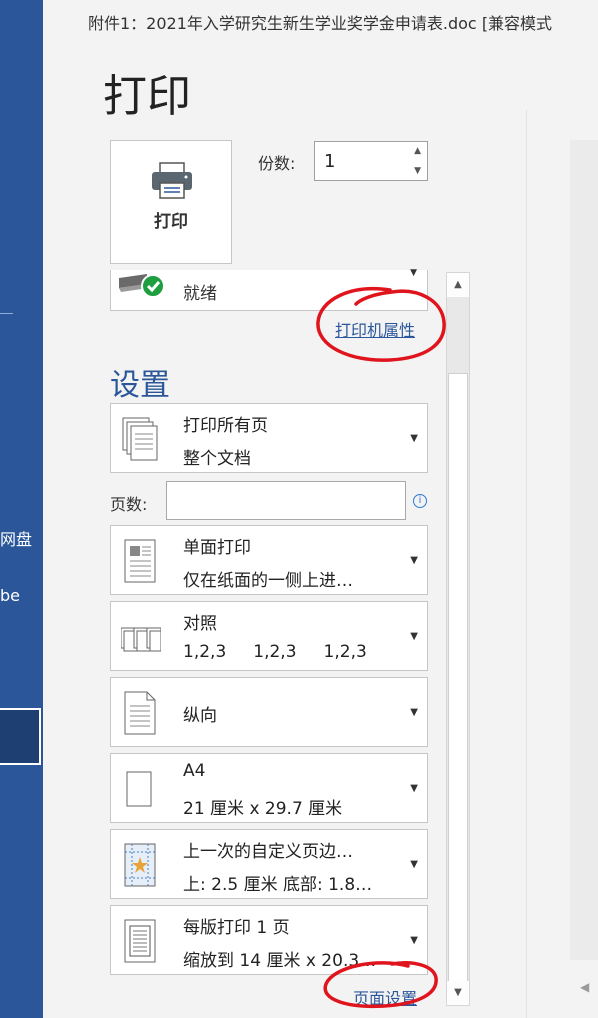 The width and height of the screenshot is (598, 1018). Describe the element at coordinates (269, 788) in the screenshot. I see `paper-size-dropdown: A4 21 厘米 x 29.7 厘米 ▼` at that location.